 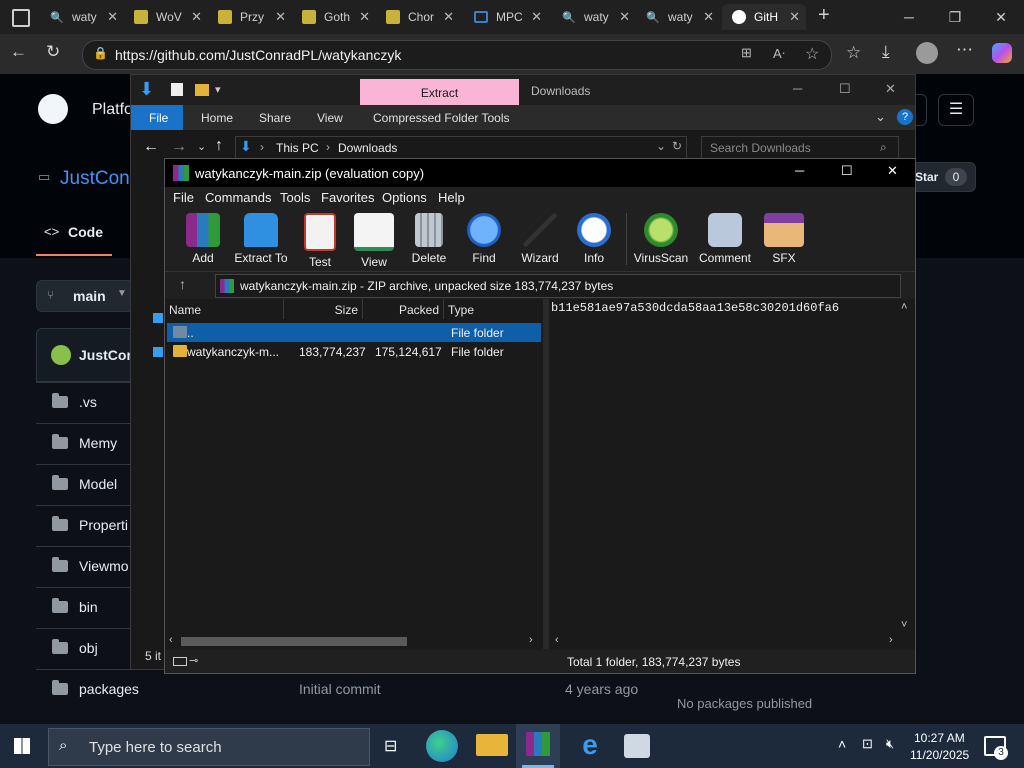 I want to click on column-header-type: Type, so click(x=492, y=309).